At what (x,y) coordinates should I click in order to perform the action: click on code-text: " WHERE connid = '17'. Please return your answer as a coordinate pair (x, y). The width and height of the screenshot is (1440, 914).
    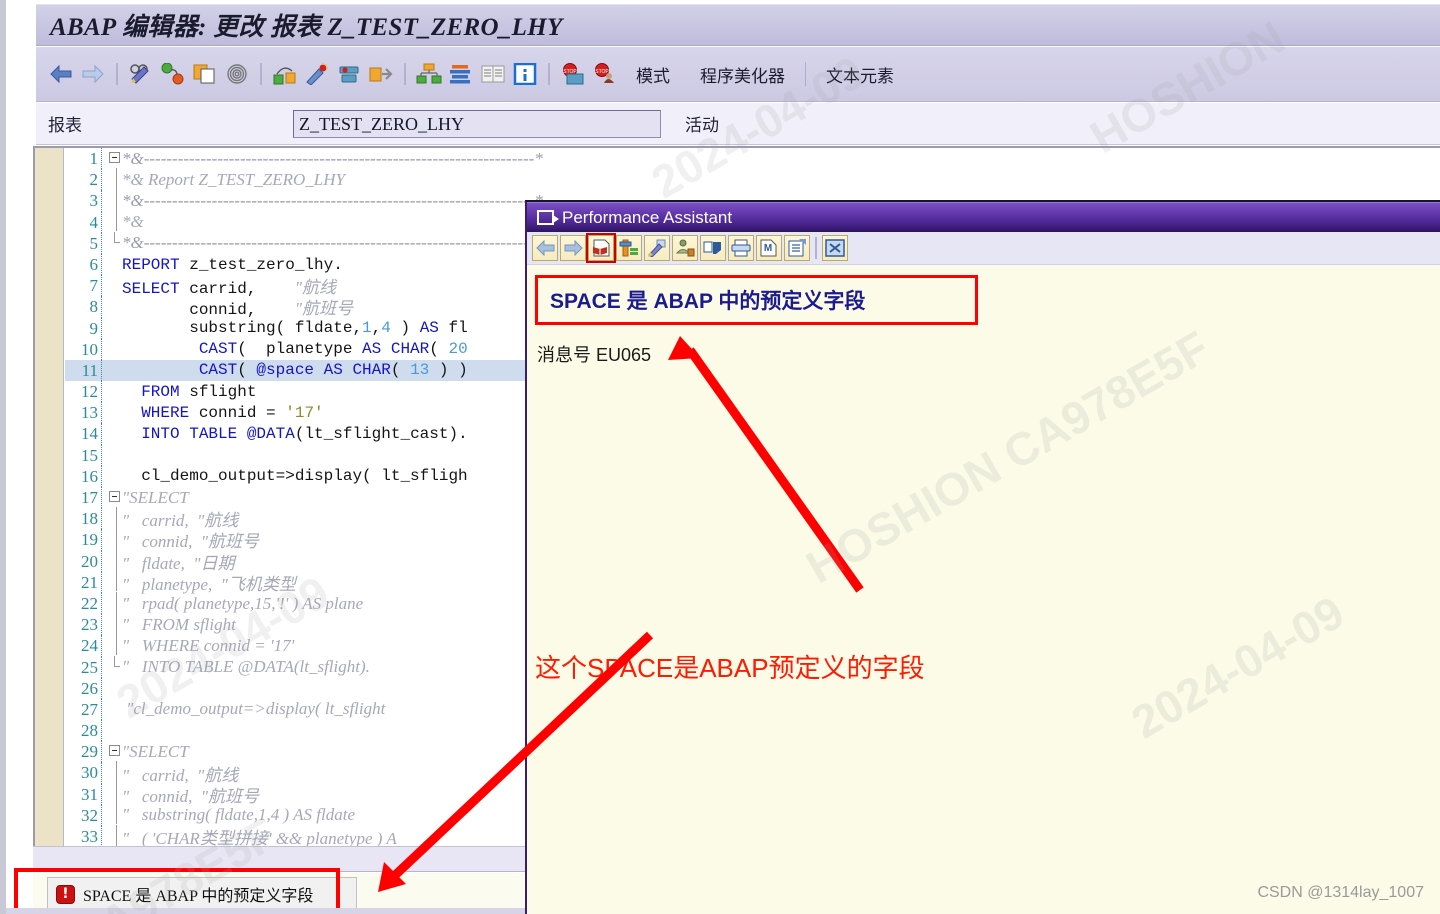
    Looking at the image, I should click on (208, 645).